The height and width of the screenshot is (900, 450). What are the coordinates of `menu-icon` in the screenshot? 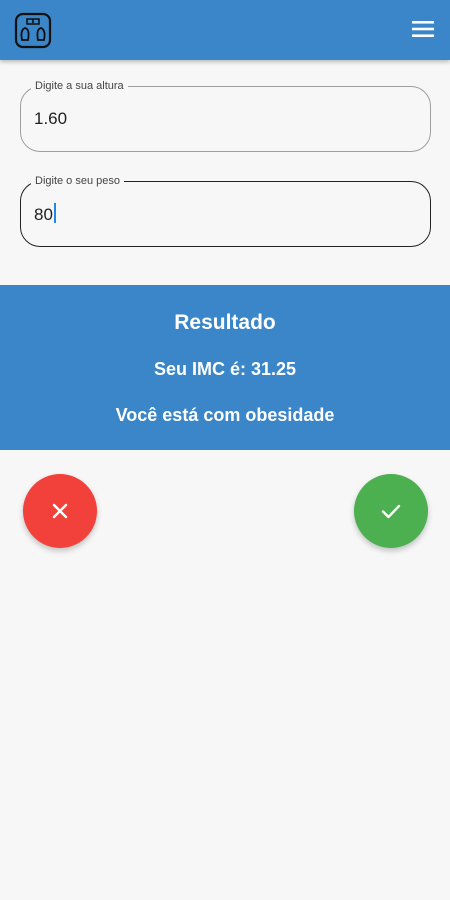 It's located at (423, 29).